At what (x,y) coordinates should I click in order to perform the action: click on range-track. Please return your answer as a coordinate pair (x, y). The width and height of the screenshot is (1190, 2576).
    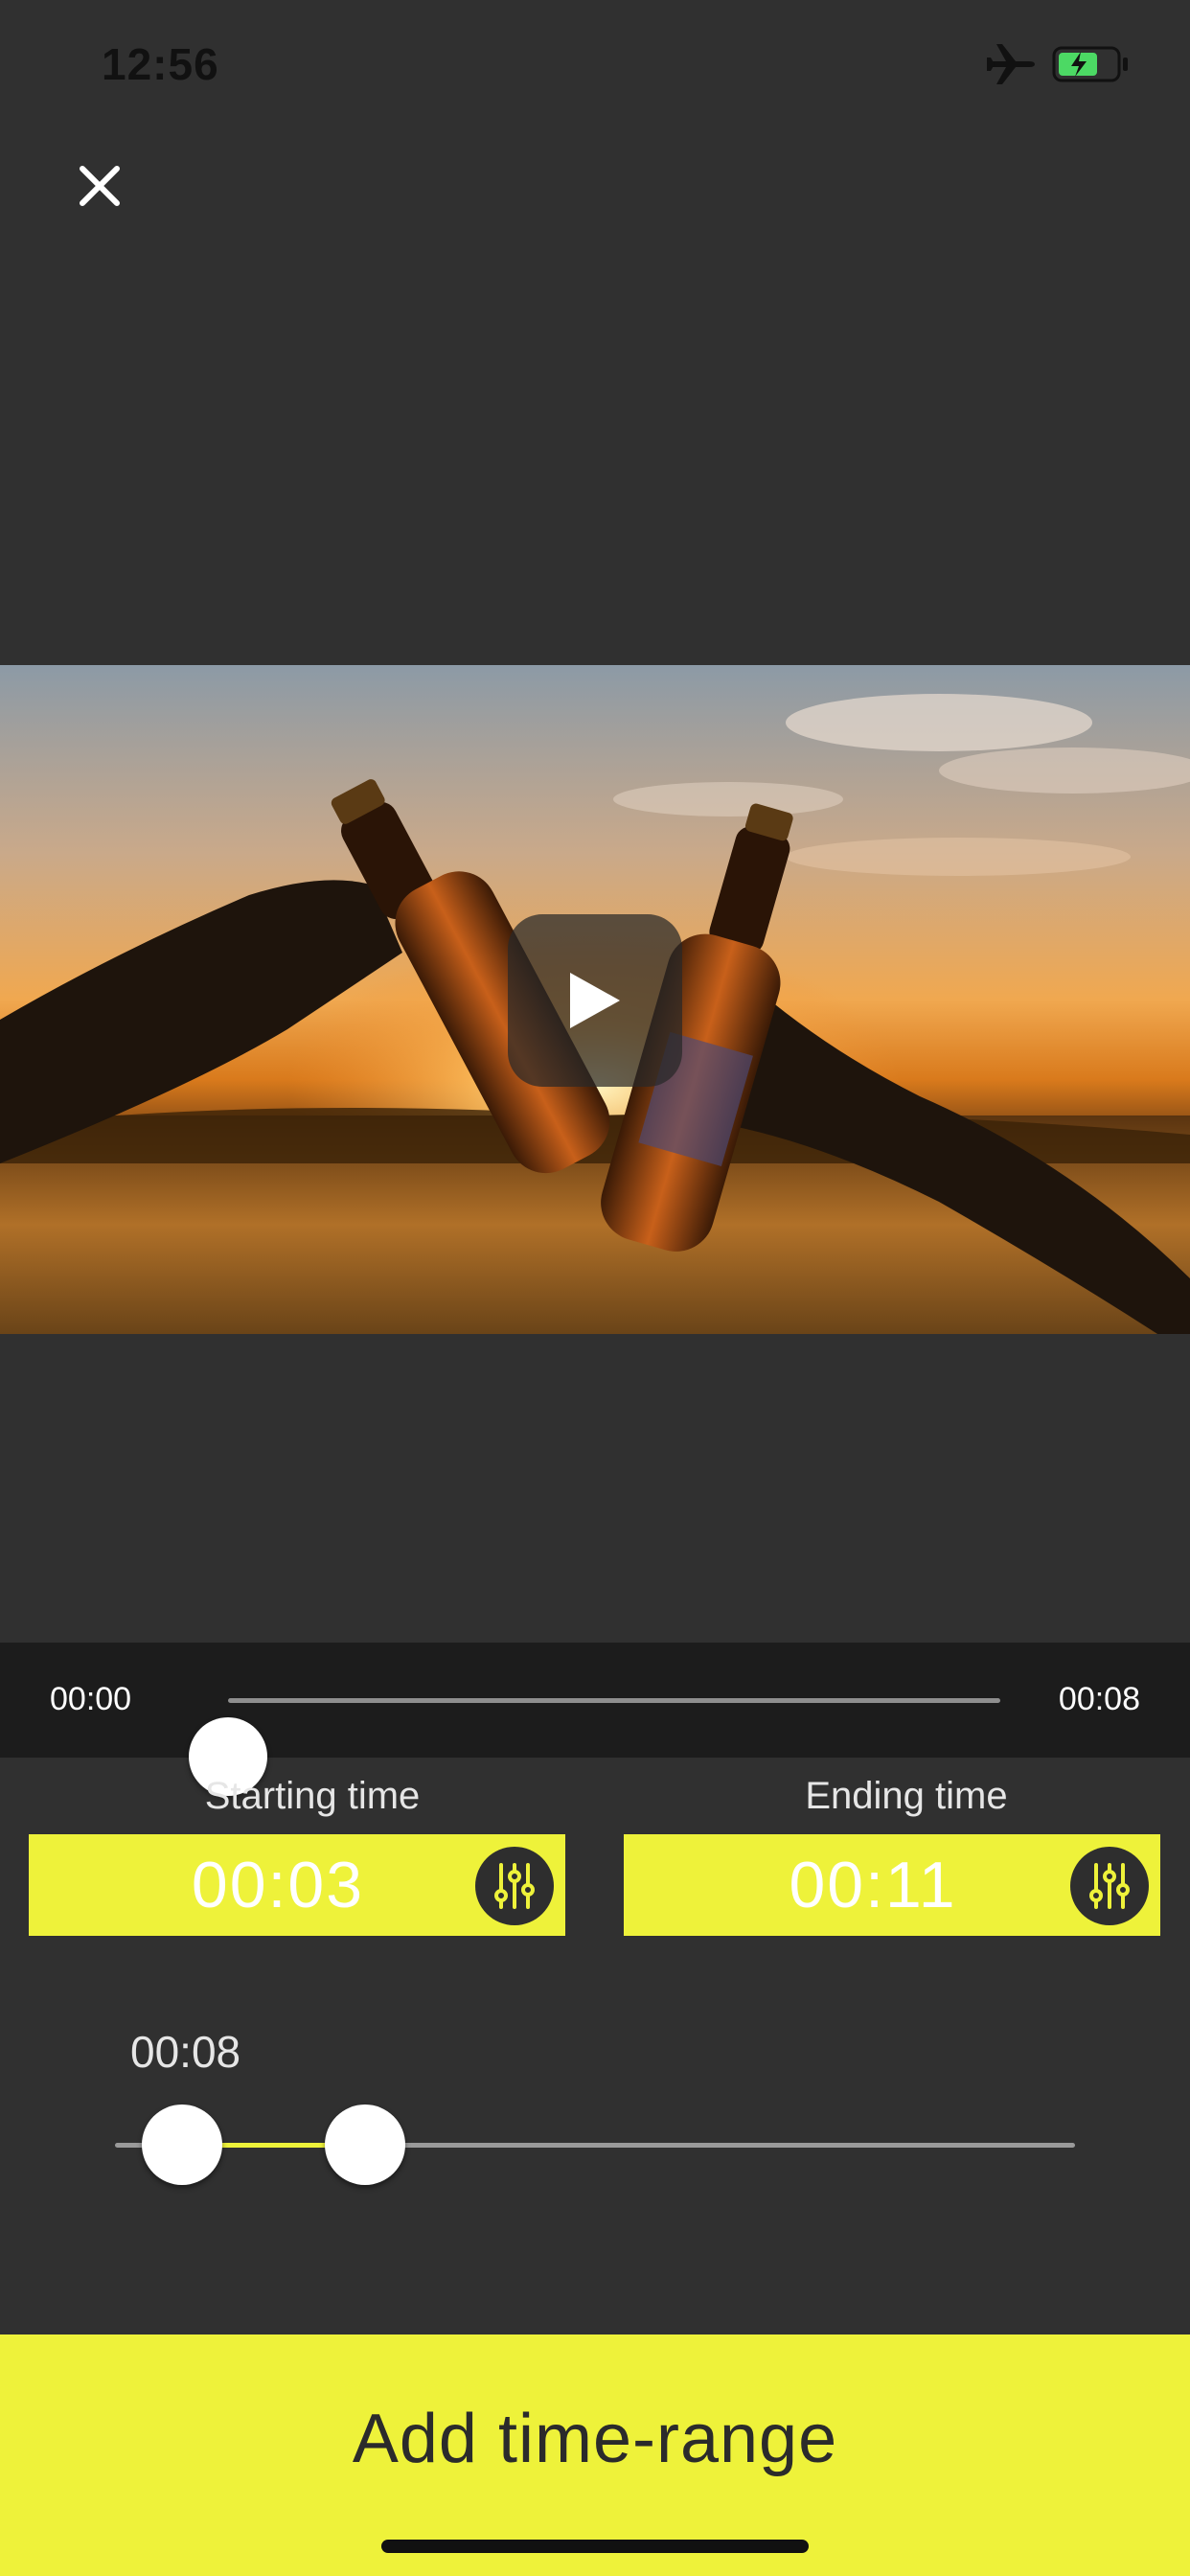
    Looking at the image, I should click on (595, 2145).